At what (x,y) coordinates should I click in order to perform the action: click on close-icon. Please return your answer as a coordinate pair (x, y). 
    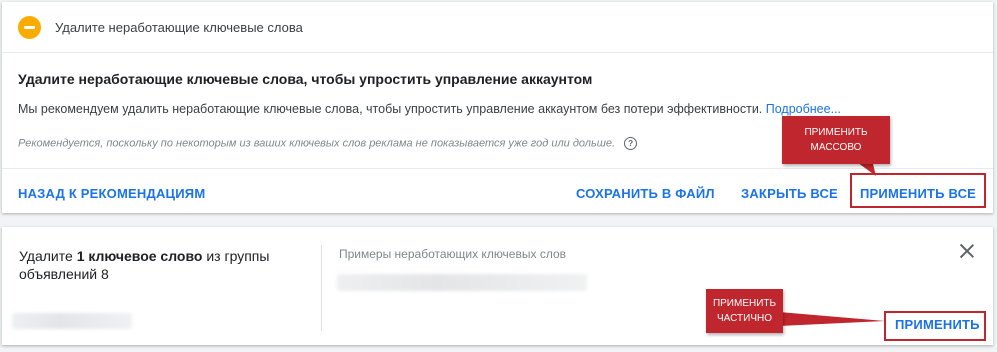
    Looking at the image, I should click on (967, 251).